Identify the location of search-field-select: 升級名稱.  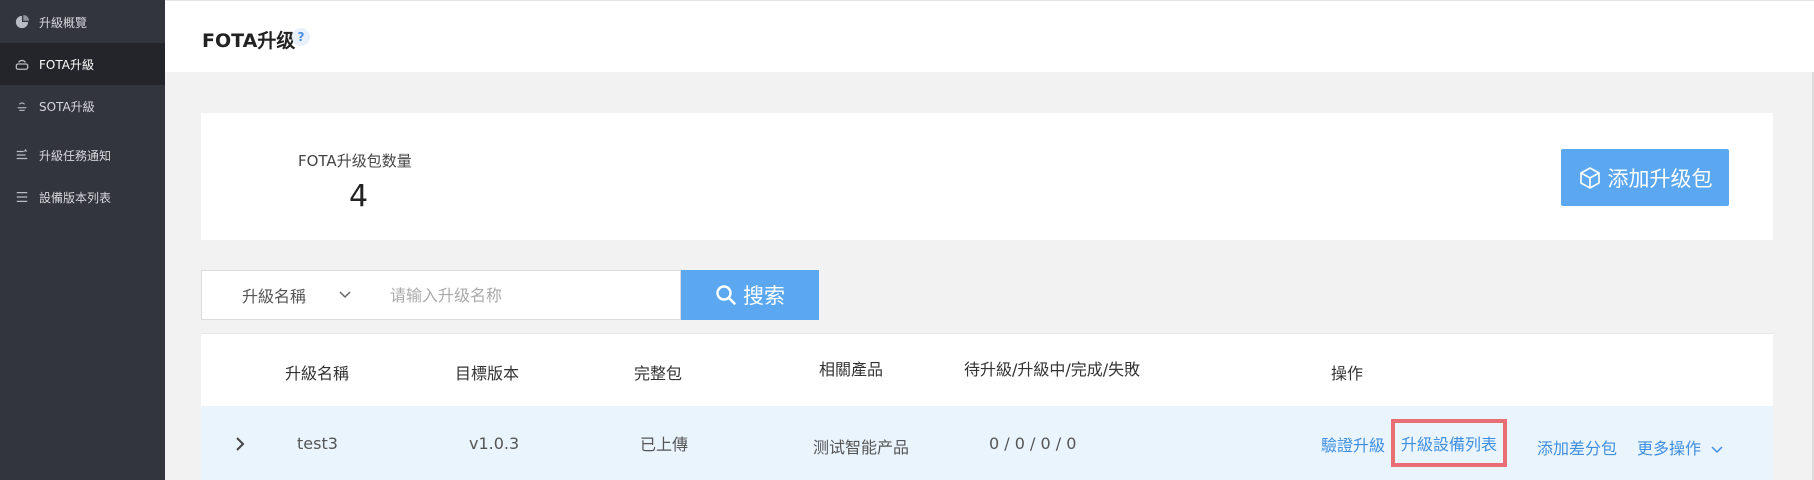
(285, 295).